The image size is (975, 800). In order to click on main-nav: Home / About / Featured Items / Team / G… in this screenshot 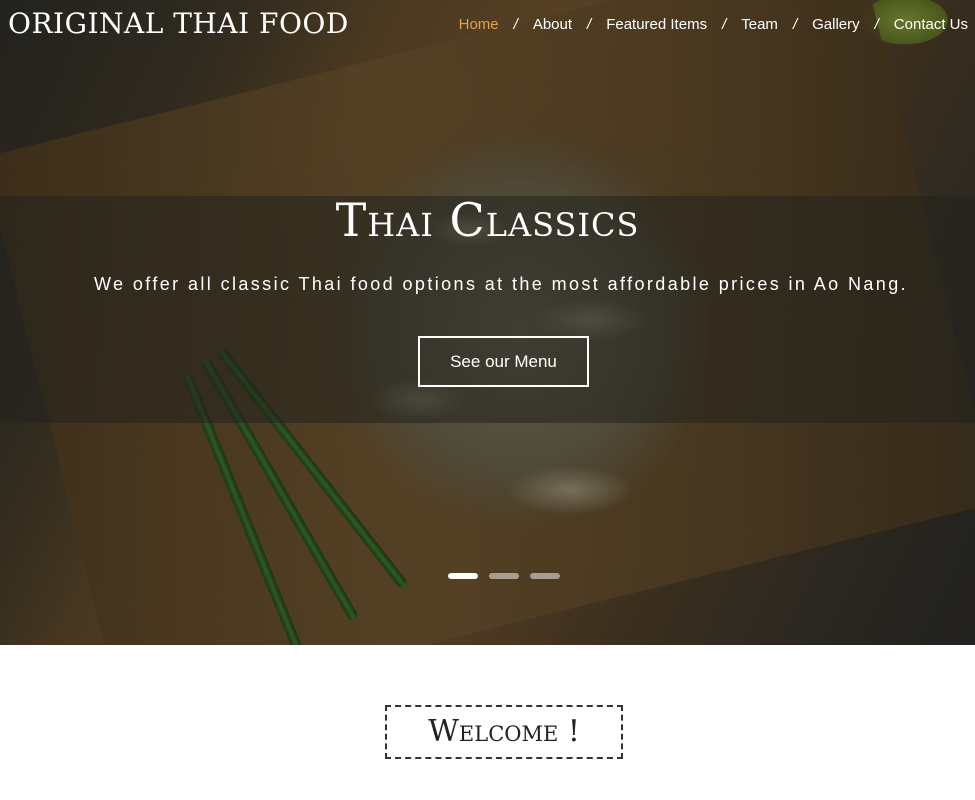, I will do `click(713, 25)`.